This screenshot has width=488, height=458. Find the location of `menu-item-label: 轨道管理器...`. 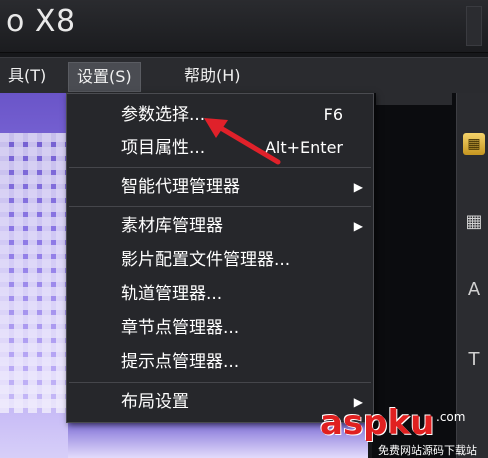

menu-item-label: 轨道管理器... is located at coordinates (172, 294).